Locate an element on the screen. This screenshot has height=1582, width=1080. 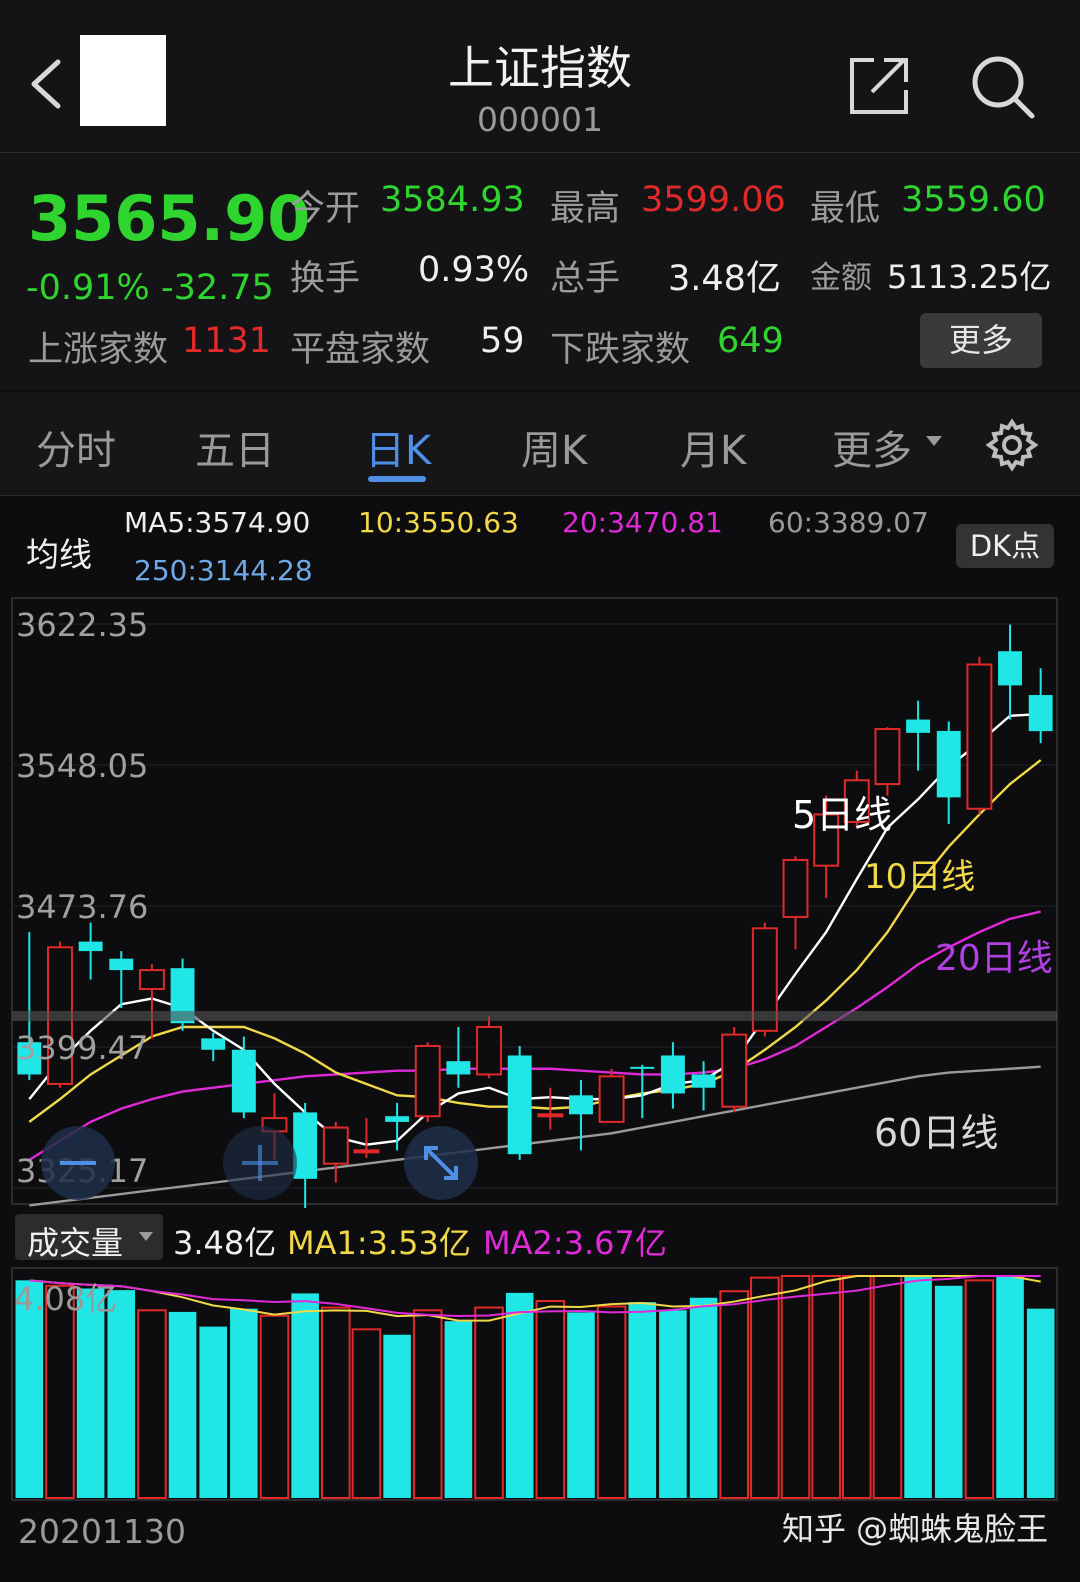
ma60-annotation: 60日线 is located at coordinates (936, 1133).